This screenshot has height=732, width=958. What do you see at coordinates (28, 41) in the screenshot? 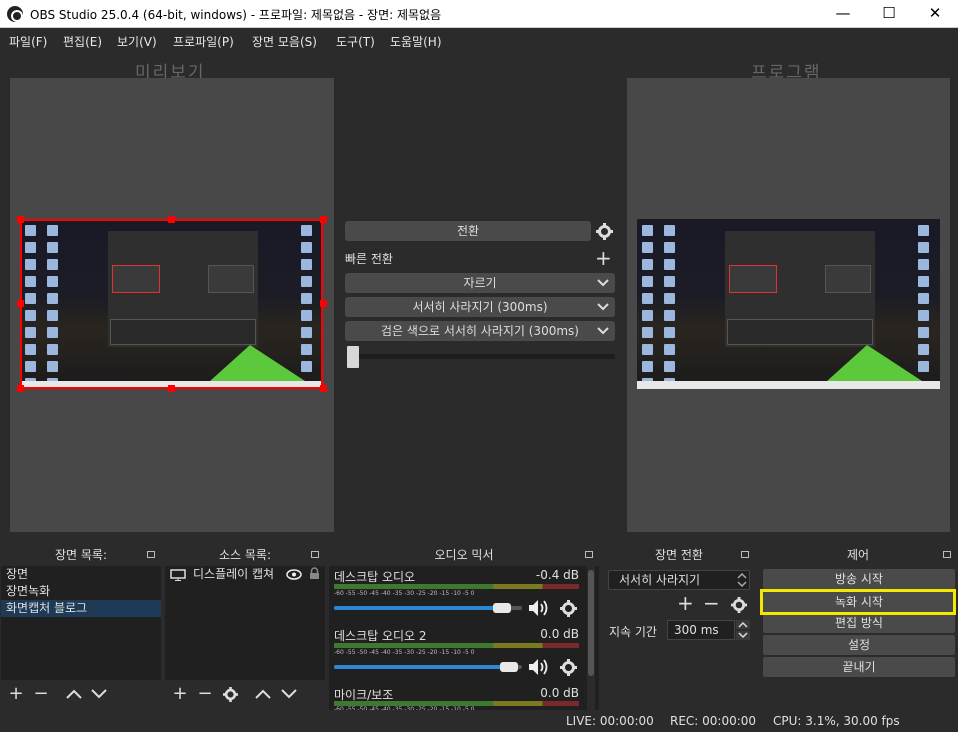
I see `menu-file: 파일(F)` at bounding box center [28, 41].